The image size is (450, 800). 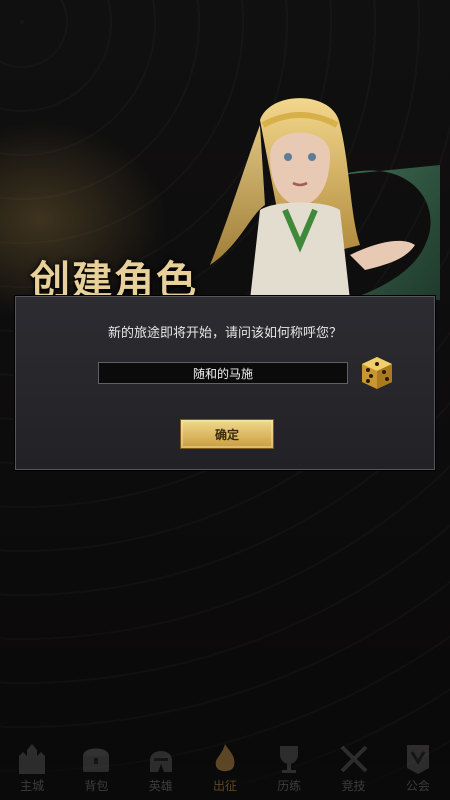 What do you see at coordinates (417, 759) in the screenshot?
I see `banner-icon` at bounding box center [417, 759].